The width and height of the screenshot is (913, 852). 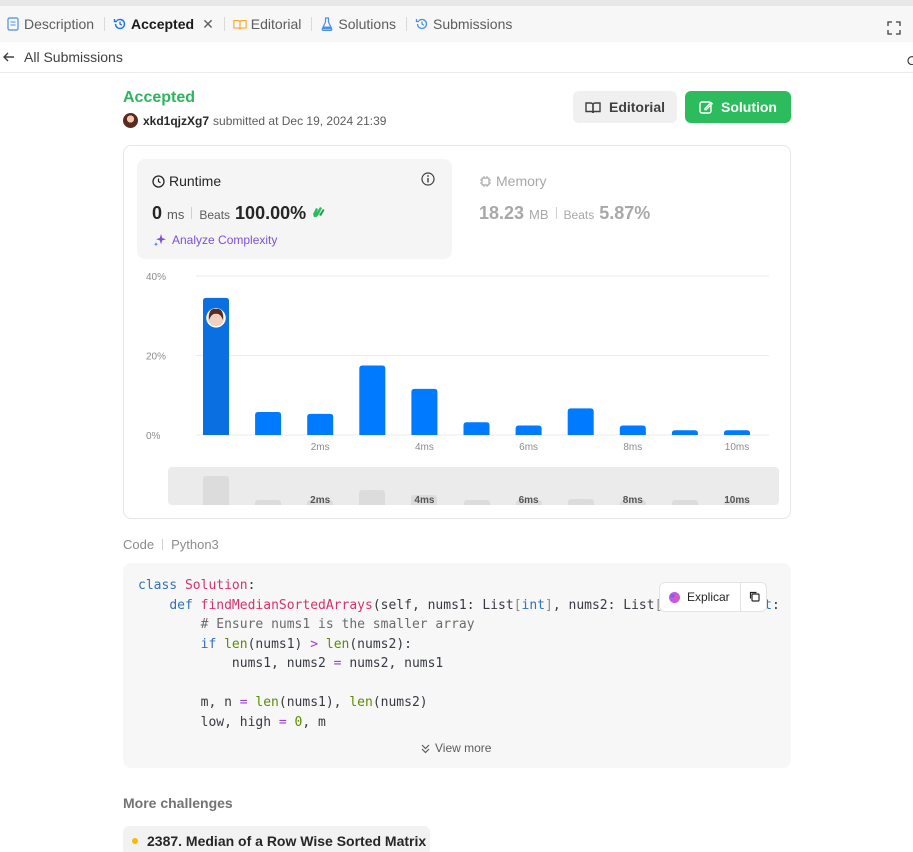 I want to click on chevron-double-down-icon, so click(x=425, y=748).